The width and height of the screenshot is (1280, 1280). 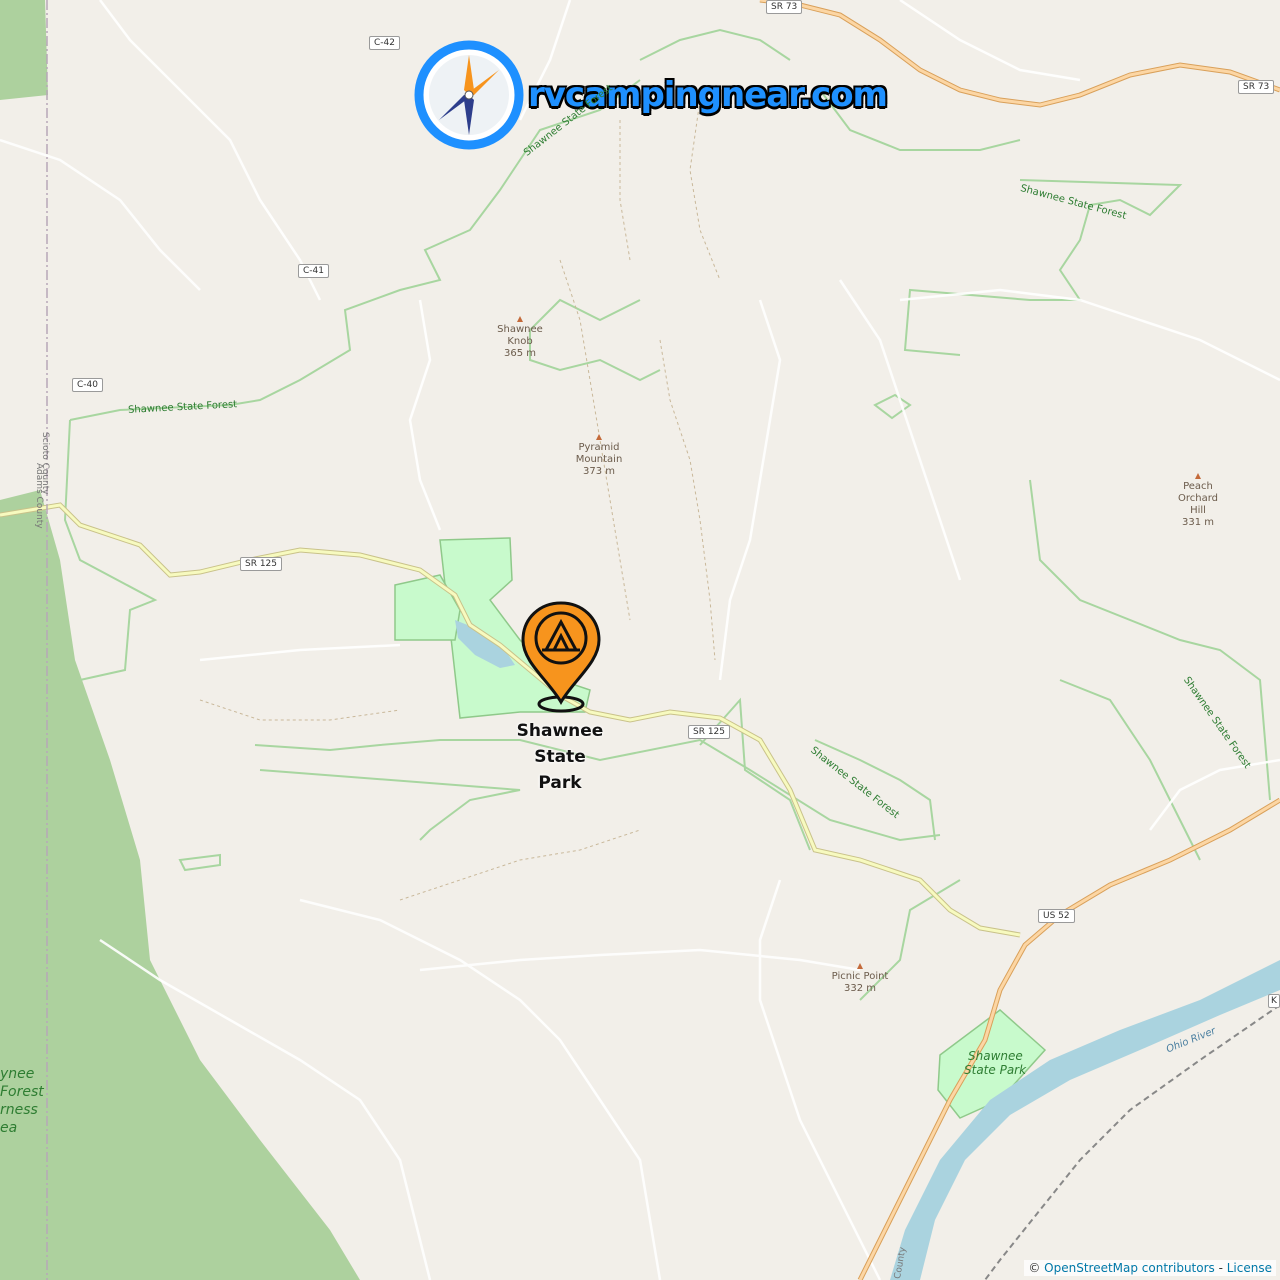 What do you see at coordinates (19, 1110) in the screenshot?
I see `wilderness-label: rness` at bounding box center [19, 1110].